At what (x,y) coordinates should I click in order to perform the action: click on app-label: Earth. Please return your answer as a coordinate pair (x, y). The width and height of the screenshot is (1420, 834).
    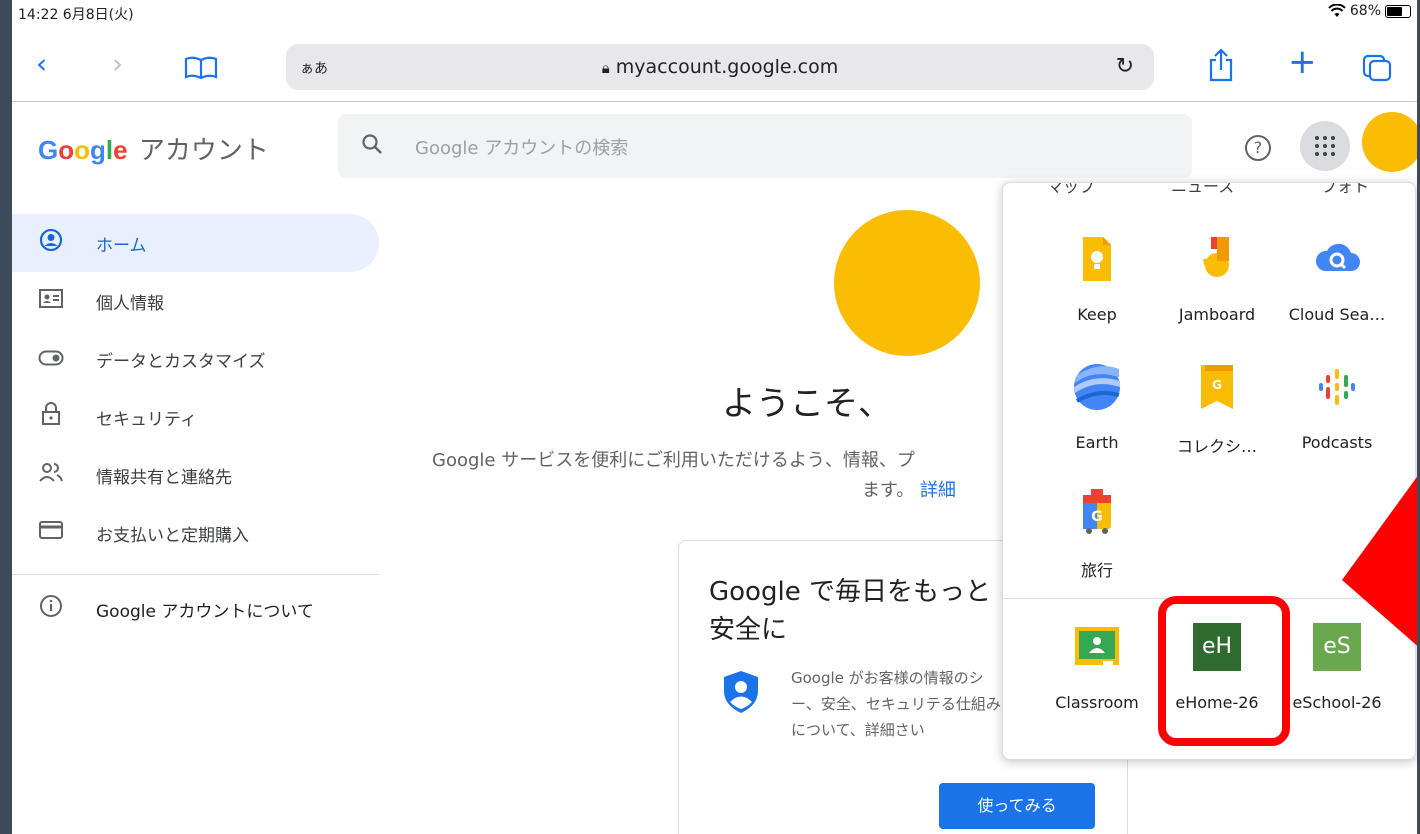
    Looking at the image, I should click on (1097, 442).